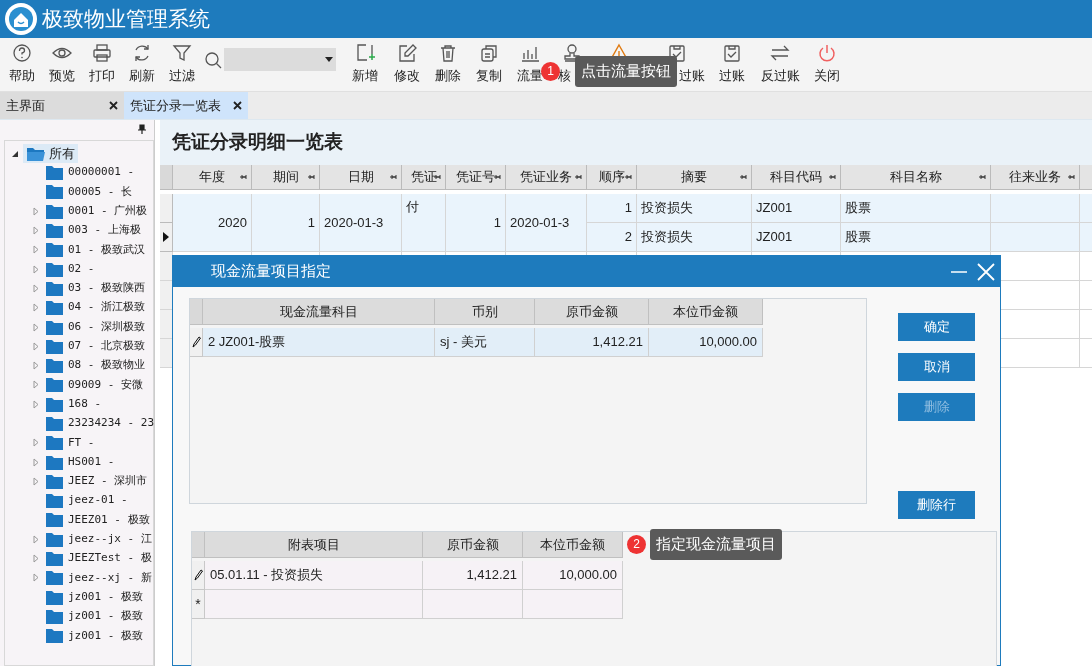 This screenshot has width=1092, height=666. What do you see at coordinates (424, 223) in the screenshot?
I see `table-cell: 付` at bounding box center [424, 223].